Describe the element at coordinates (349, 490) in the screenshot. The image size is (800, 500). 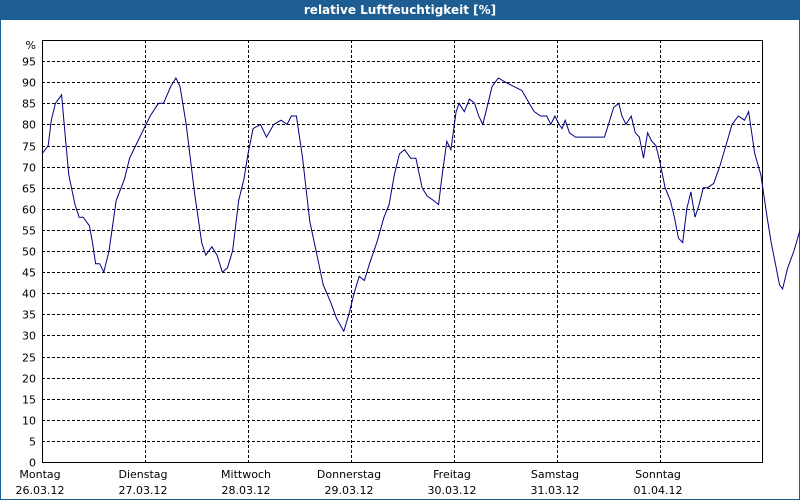
I see `x-day-date-label: 29.03.12` at that location.